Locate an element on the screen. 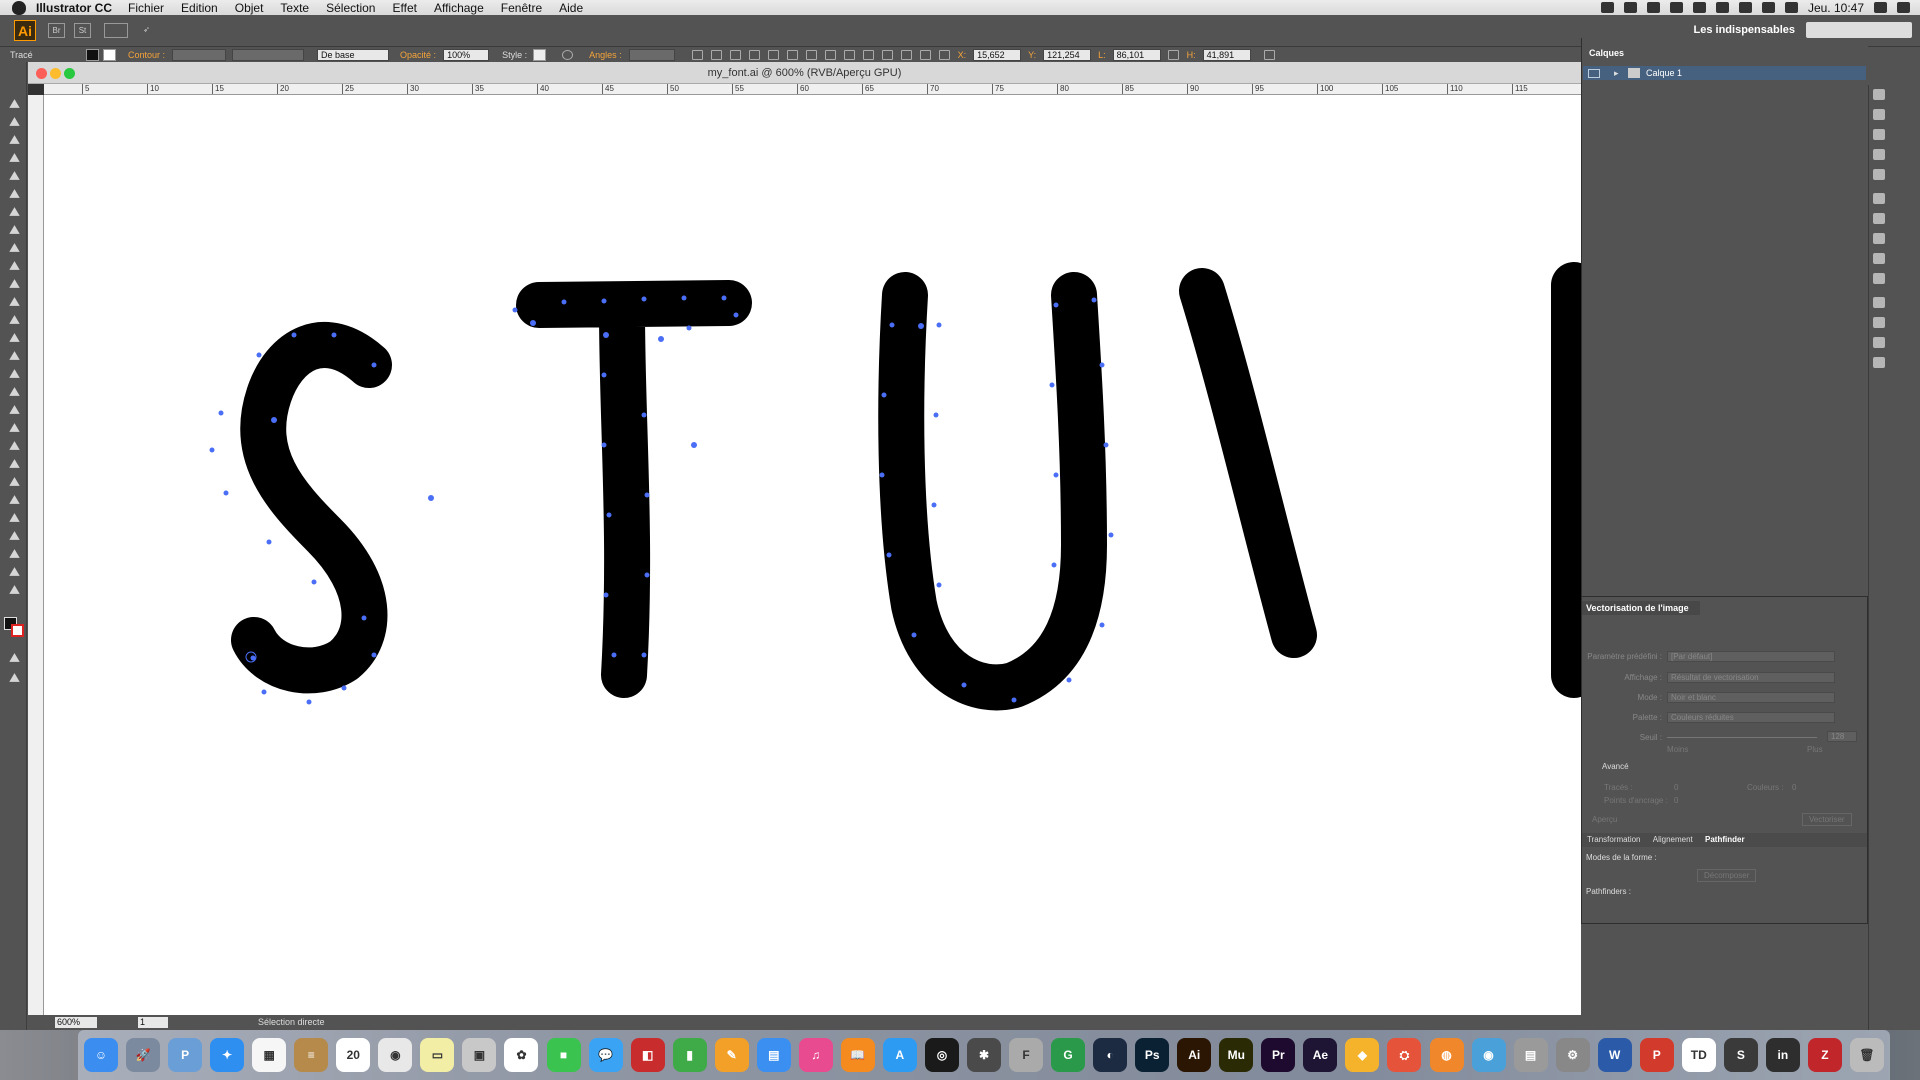 The height and width of the screenshot is (1080, 1920). blend-icon is located at coordinates (14, 481).